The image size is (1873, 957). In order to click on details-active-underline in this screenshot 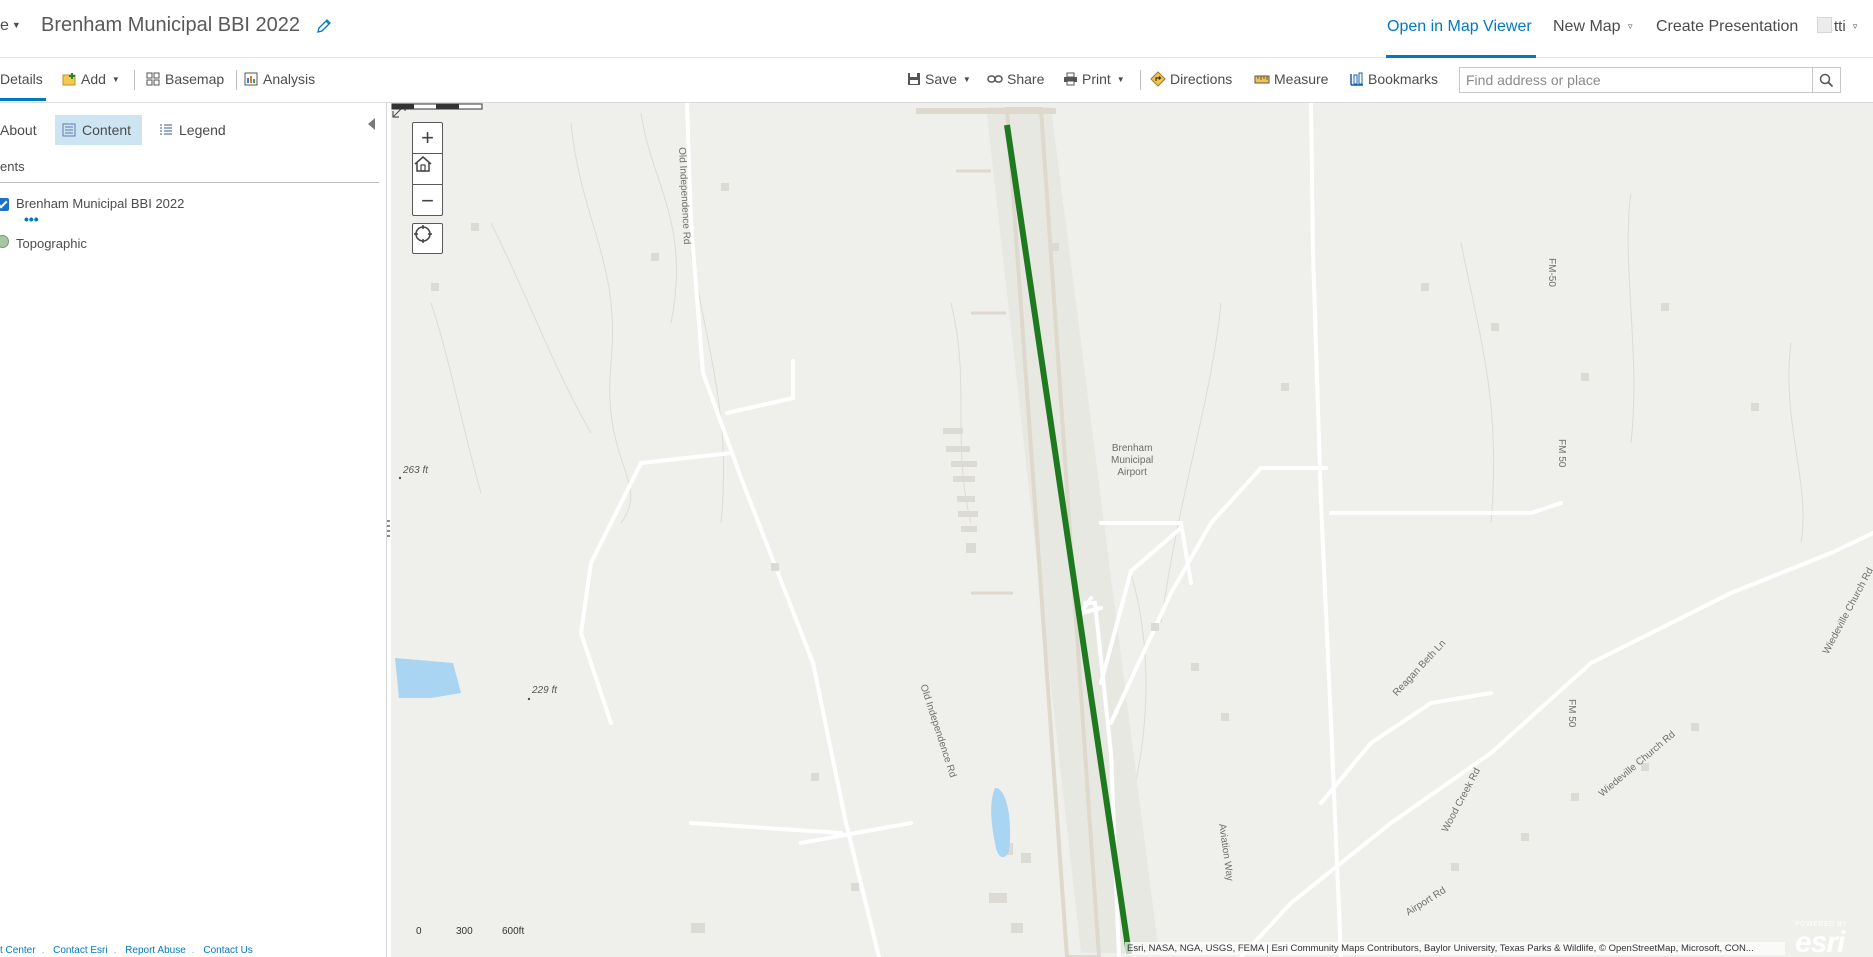, I will do `click(23, 99)`.